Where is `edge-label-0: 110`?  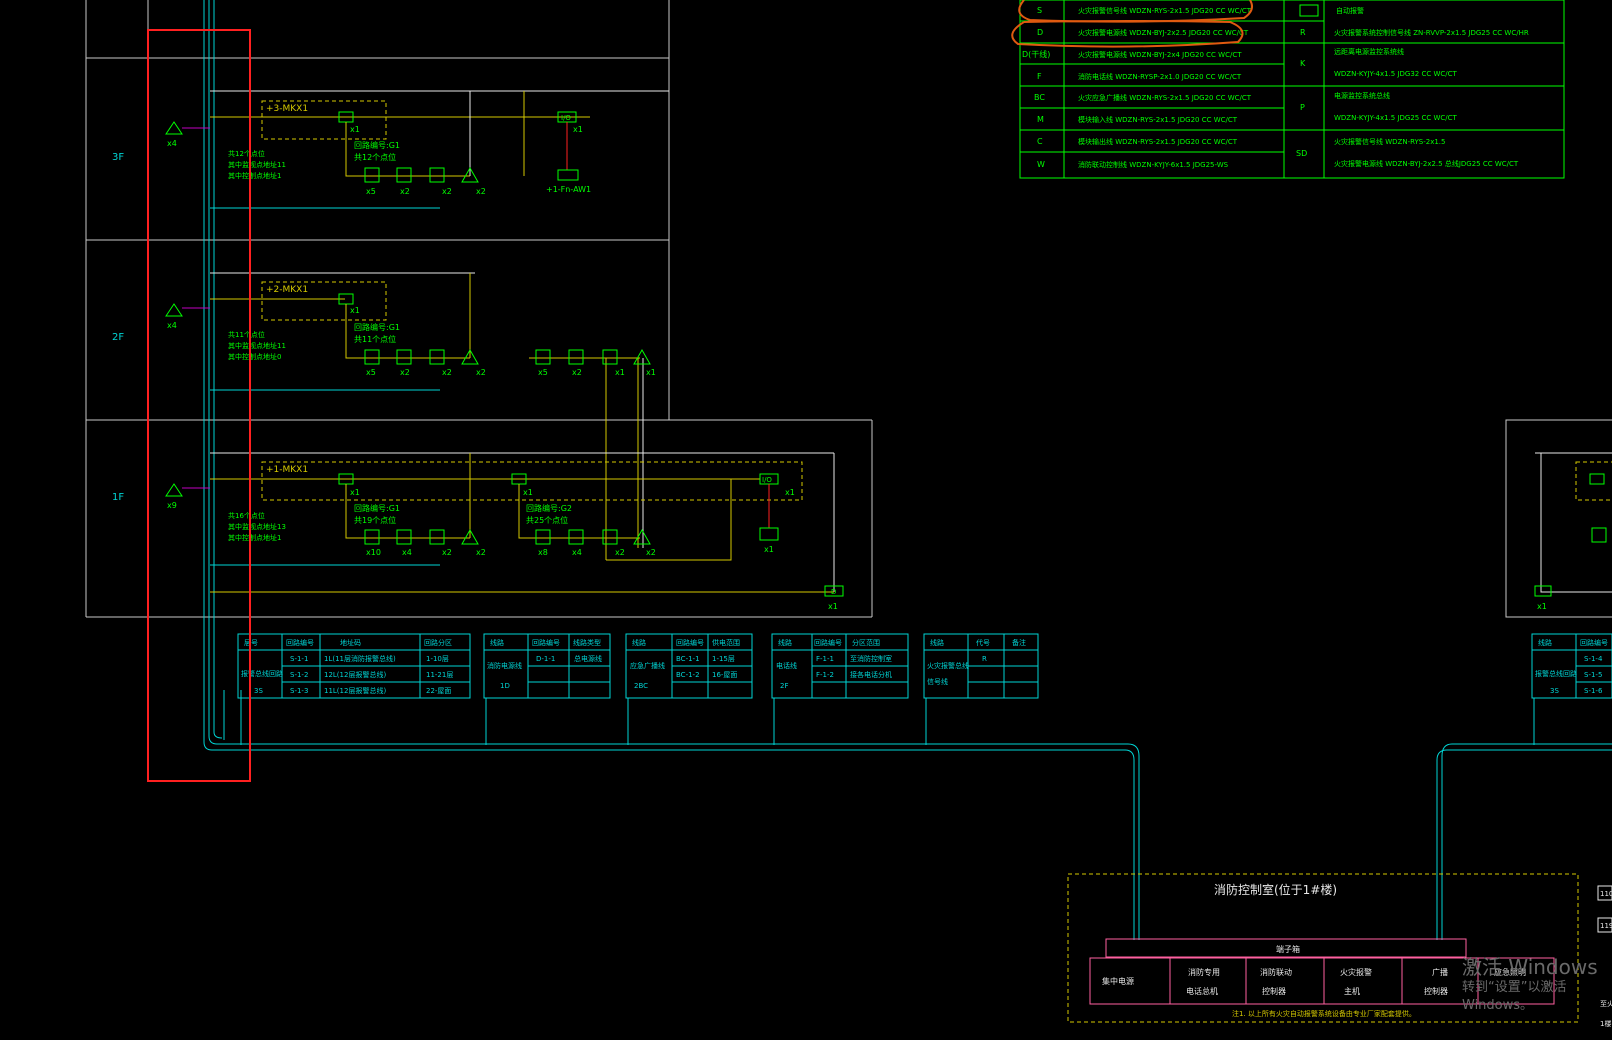 edge-label-0: 110 is located at coordinates (1606, 894).